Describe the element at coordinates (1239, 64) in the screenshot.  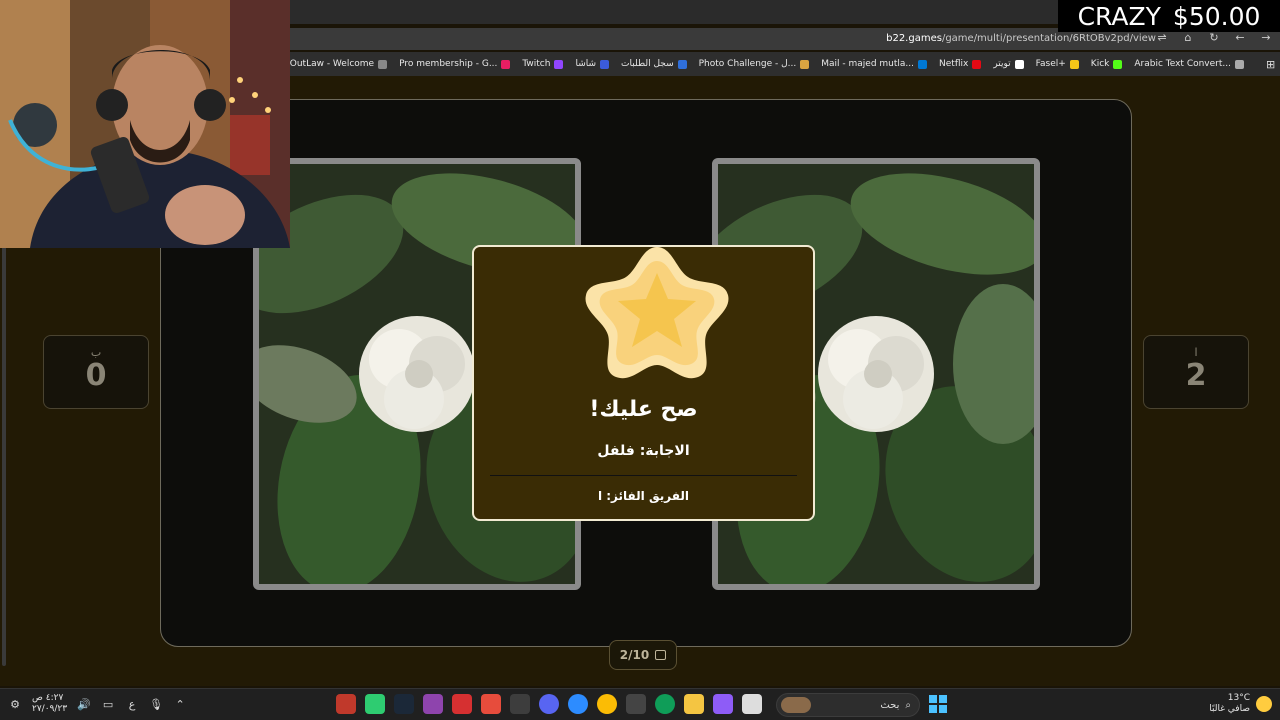
I see `globe-icon` at that location.